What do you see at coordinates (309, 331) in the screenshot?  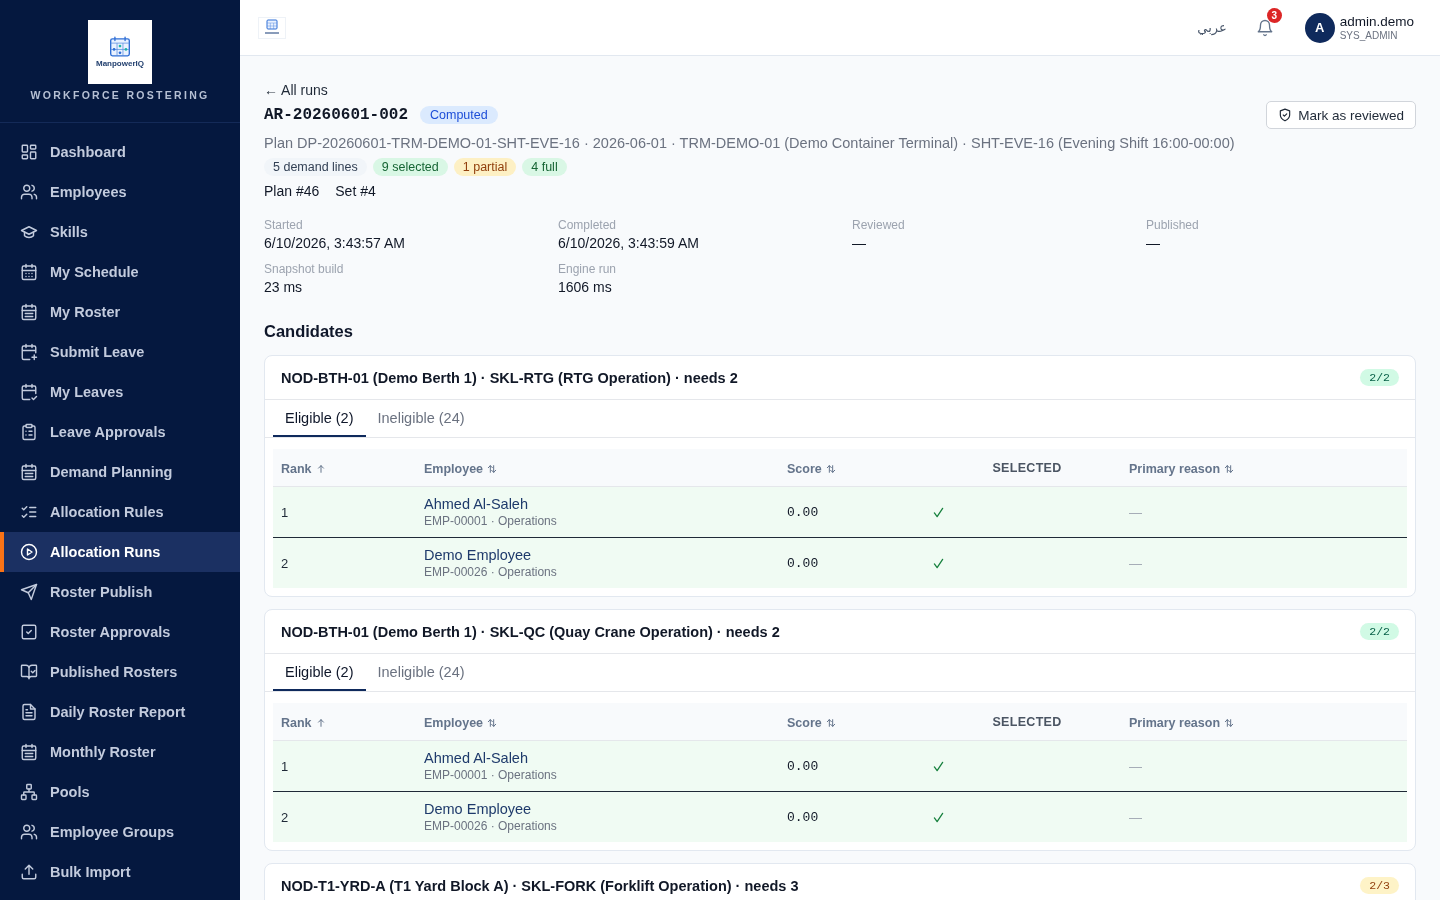 I see `section-title: Candidates` at bounding box center [309, 331].